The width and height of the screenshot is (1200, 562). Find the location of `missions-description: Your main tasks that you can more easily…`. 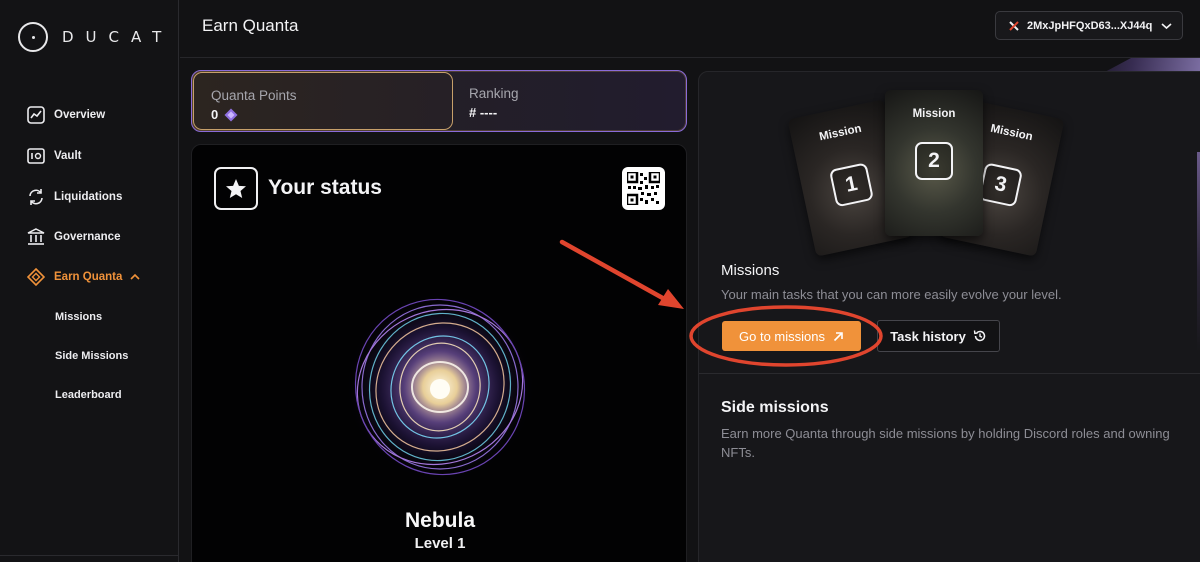

missions-description: Your main tasks that you can more easily… is located at coordinates (891, 294).